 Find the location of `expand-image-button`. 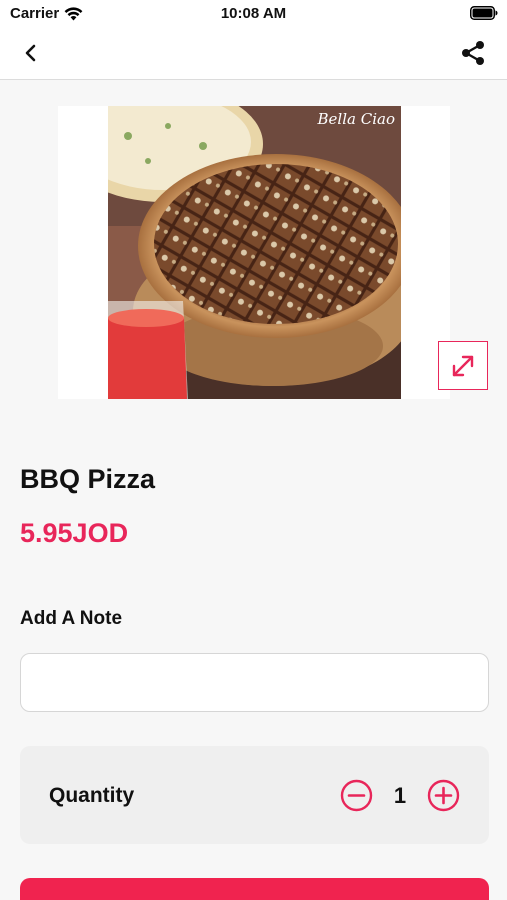

expand-image-button is located at coordinates (463, 365).